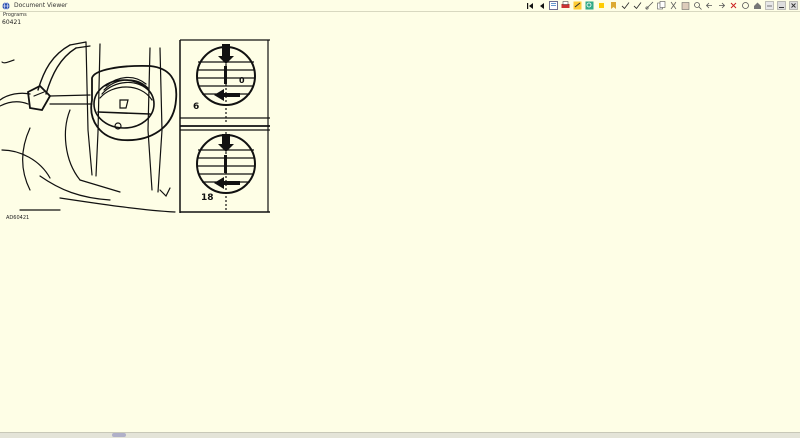  I want to click on print-icon, so click(565, 5).